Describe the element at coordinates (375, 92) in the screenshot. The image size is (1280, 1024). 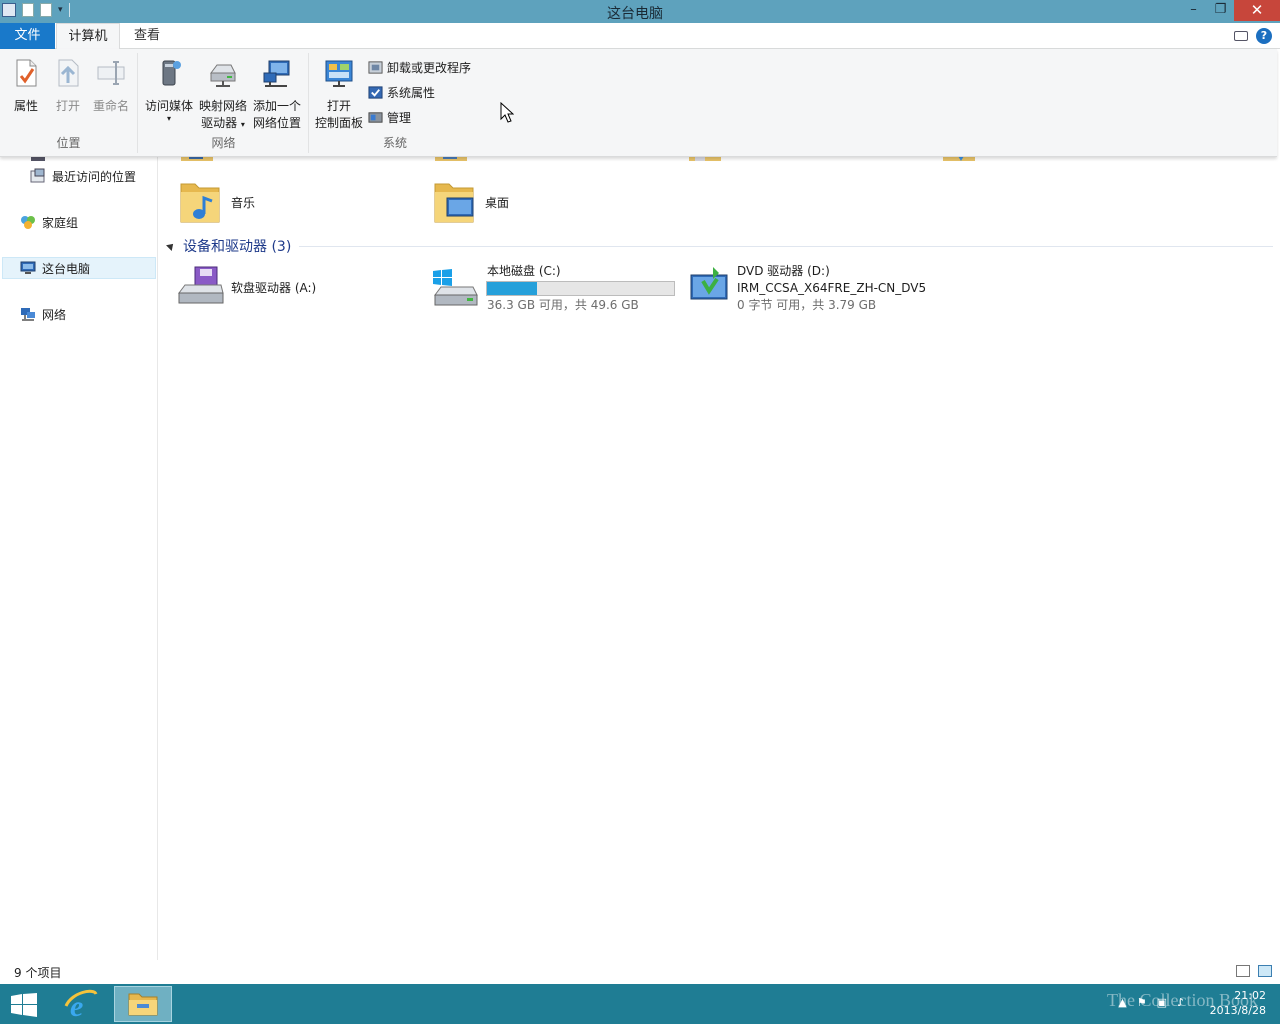
I see `system-properties-icon` at that location.